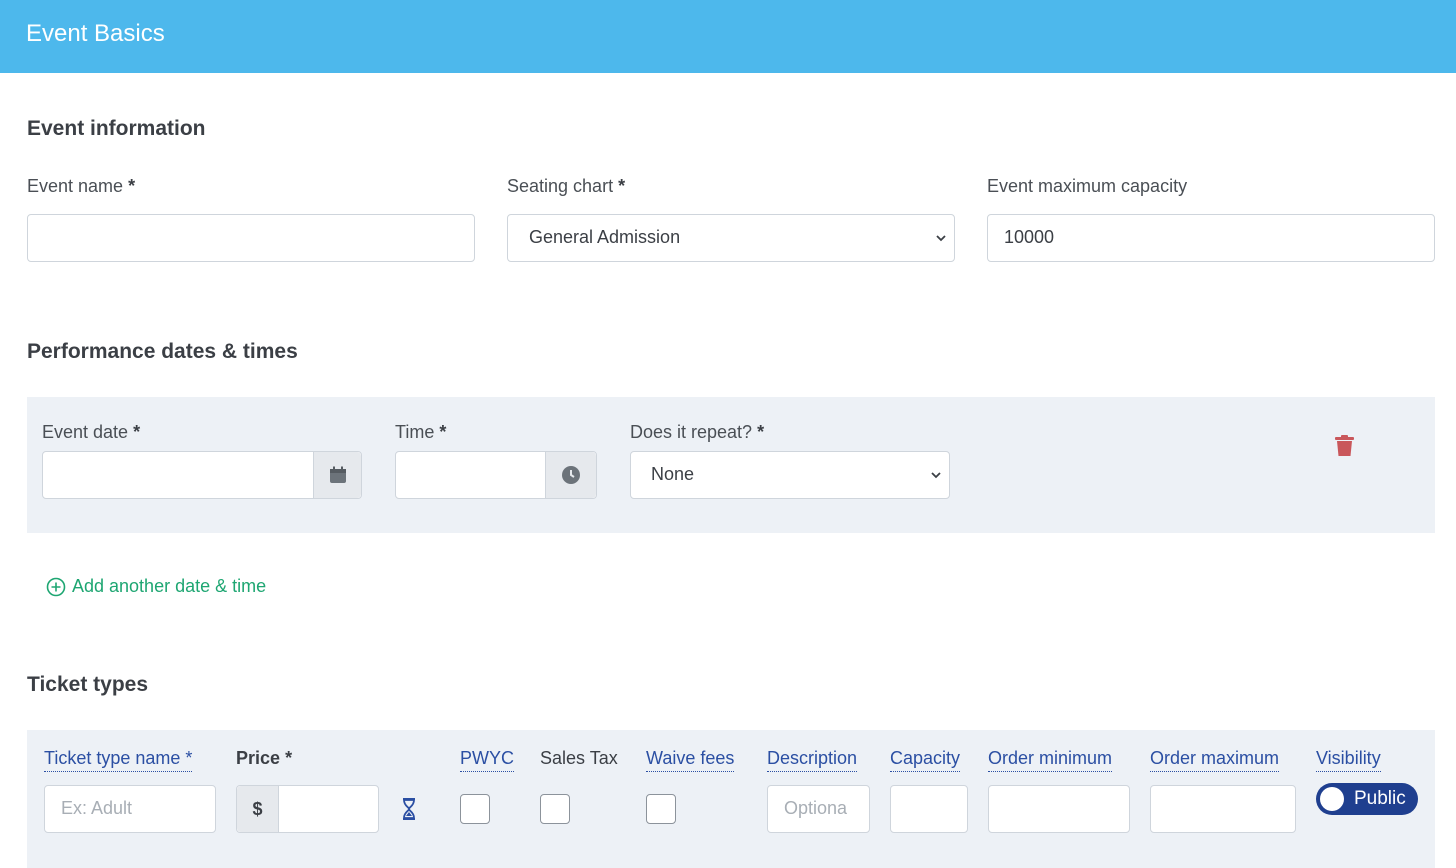  I want to click on event-date-label: Event date *, so click(91, 432).